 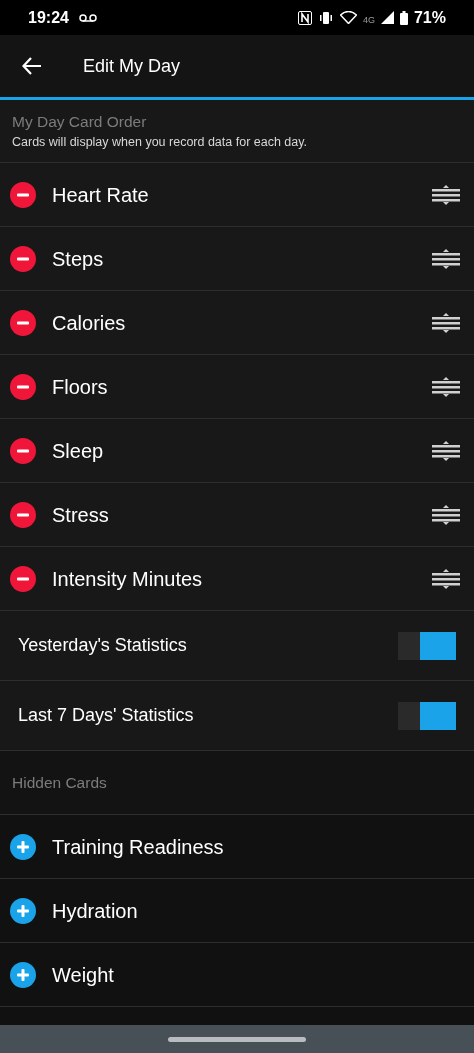 I want to click on signal-icon, so click(x=387, y=17).